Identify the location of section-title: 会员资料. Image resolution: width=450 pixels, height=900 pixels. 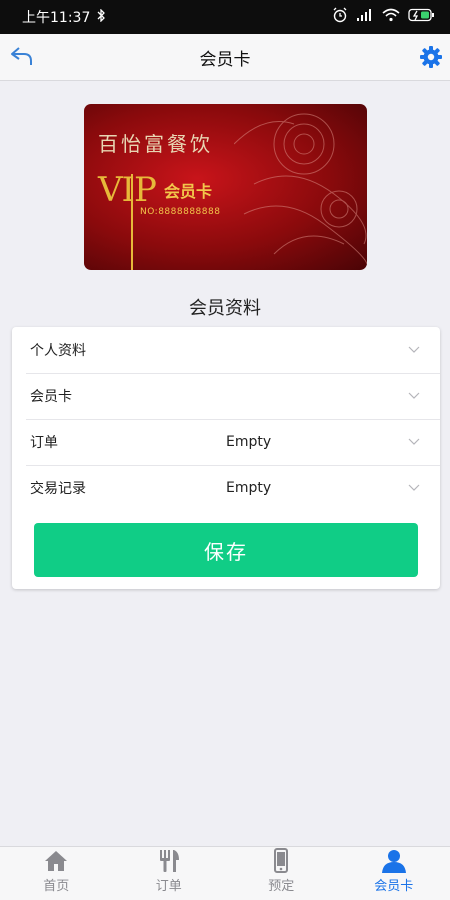
(225, 308).